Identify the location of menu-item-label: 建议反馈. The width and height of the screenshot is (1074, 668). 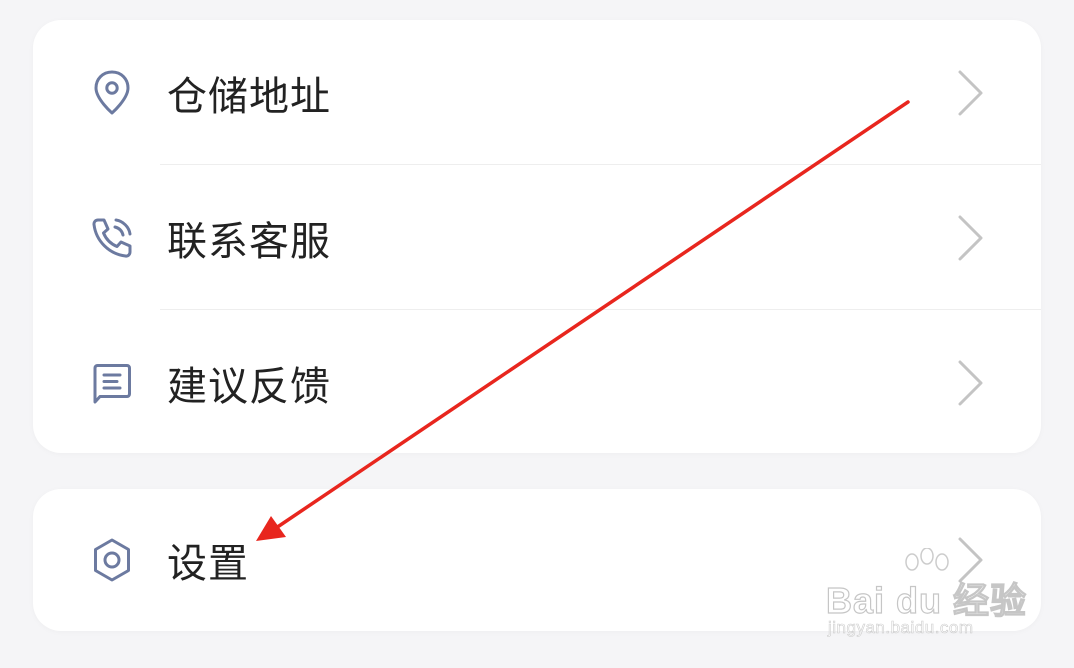
(249, 386).